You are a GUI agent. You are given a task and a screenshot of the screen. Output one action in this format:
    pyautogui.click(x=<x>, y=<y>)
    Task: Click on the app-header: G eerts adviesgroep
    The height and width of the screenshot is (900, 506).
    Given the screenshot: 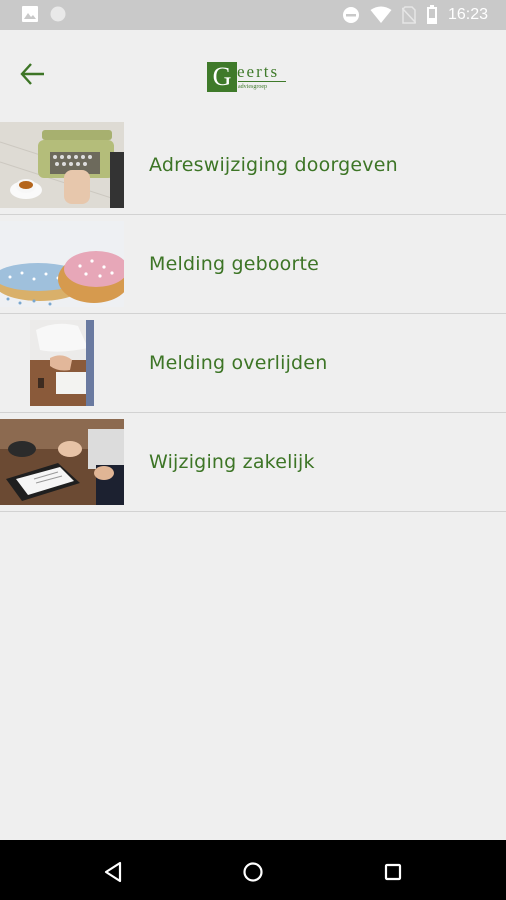 What is the action you would take?
    pyautogui.click(x=253, y=75)
    